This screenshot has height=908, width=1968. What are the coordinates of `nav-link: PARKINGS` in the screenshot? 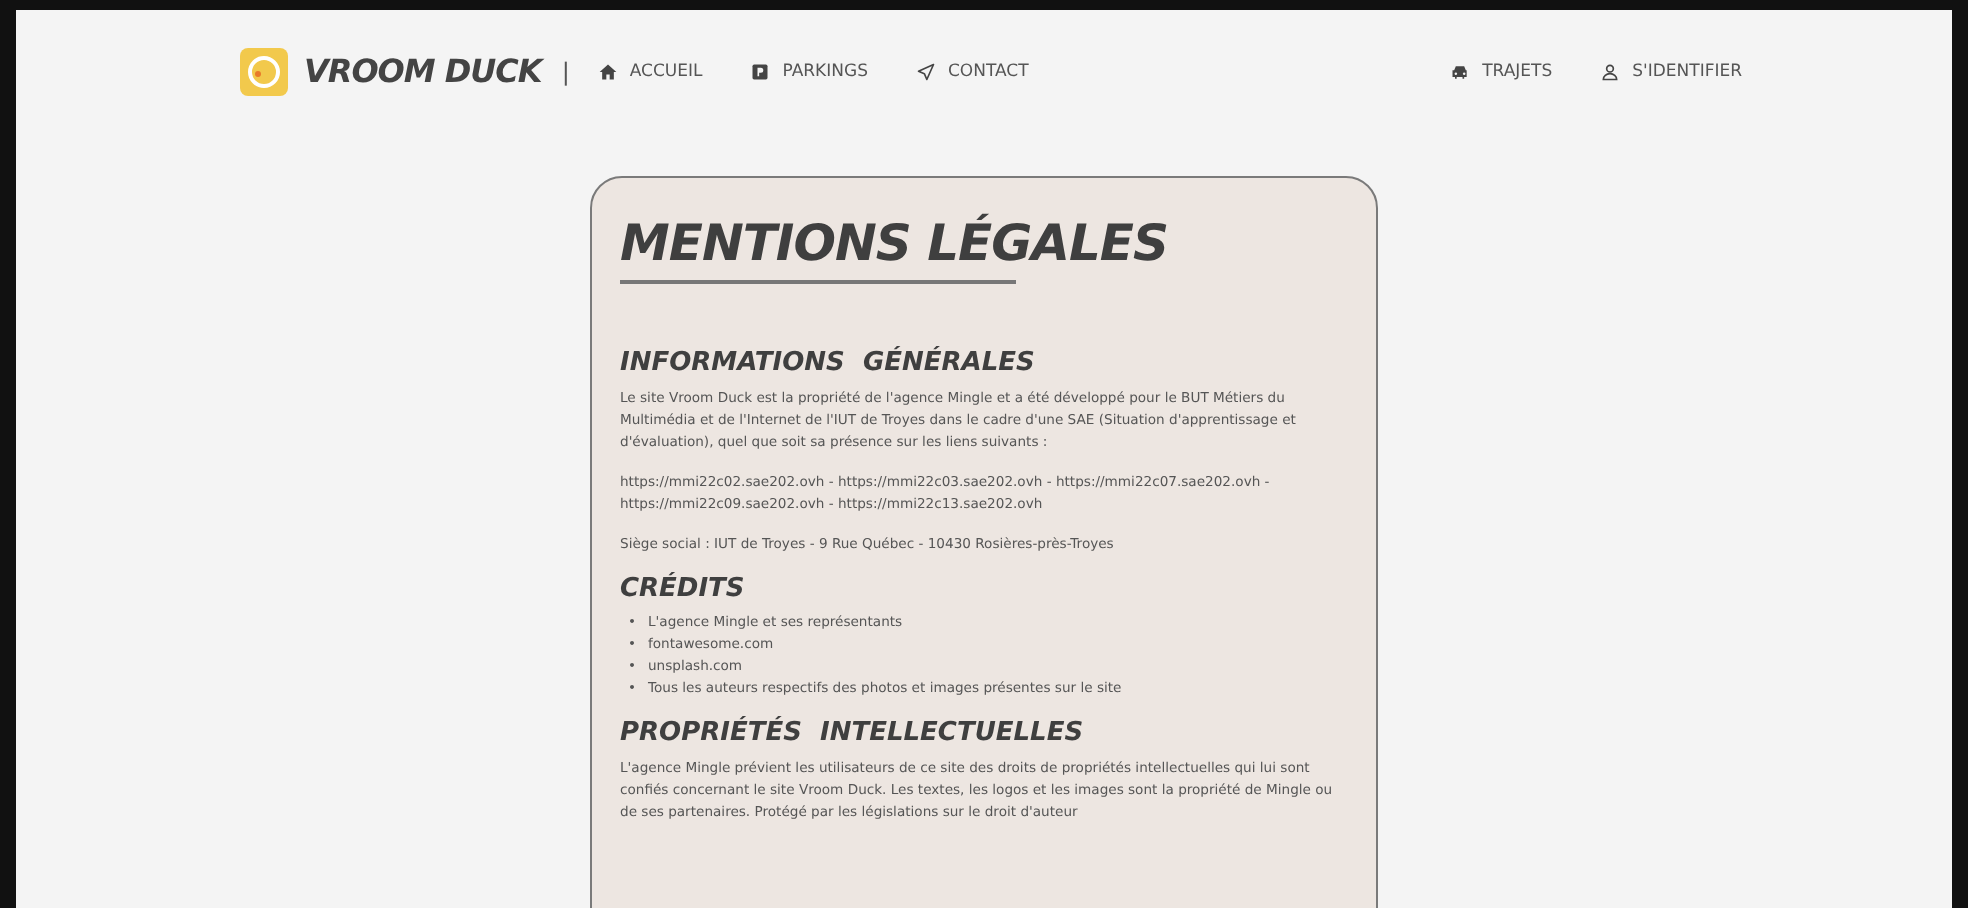 It's located at (809, 72).